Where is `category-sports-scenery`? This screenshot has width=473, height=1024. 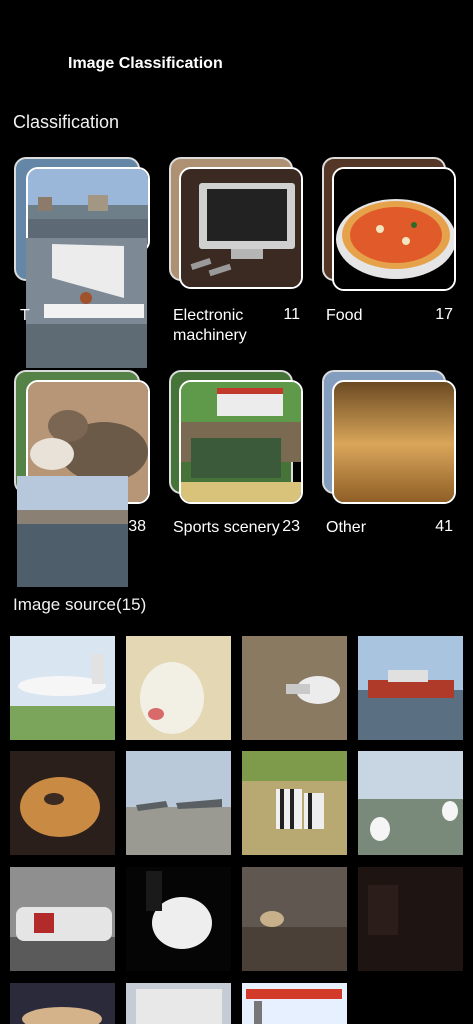 category-sports-scenery is located at coordinates (236, 437).